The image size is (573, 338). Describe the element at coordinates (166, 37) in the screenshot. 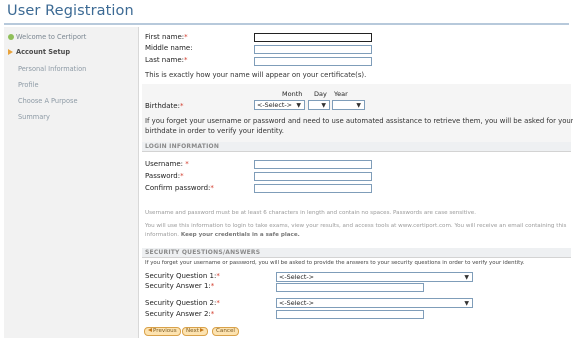

I see `first-name-label: First name:*` at that location.